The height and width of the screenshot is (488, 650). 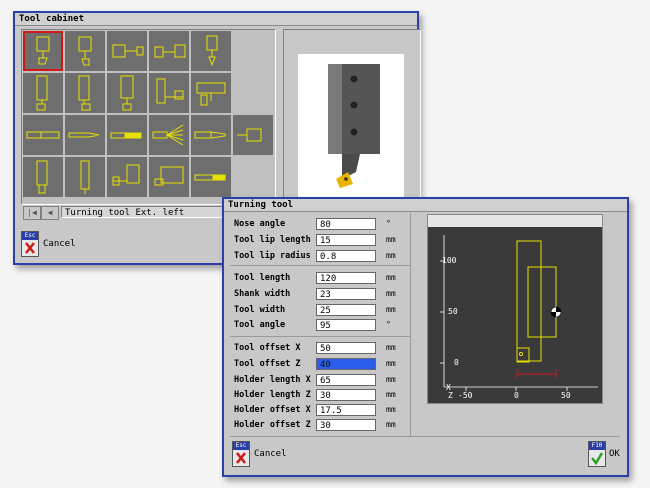 I want to click on tool-offset-z-input: 40, so click(x=346, y=364).